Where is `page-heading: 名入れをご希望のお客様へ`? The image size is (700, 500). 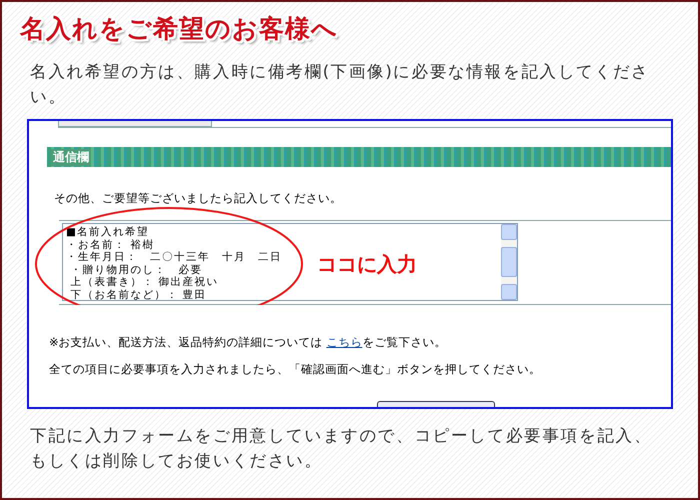
page-heading: 名入れをご希望のお客様へ is located at coordinates (179, 29).